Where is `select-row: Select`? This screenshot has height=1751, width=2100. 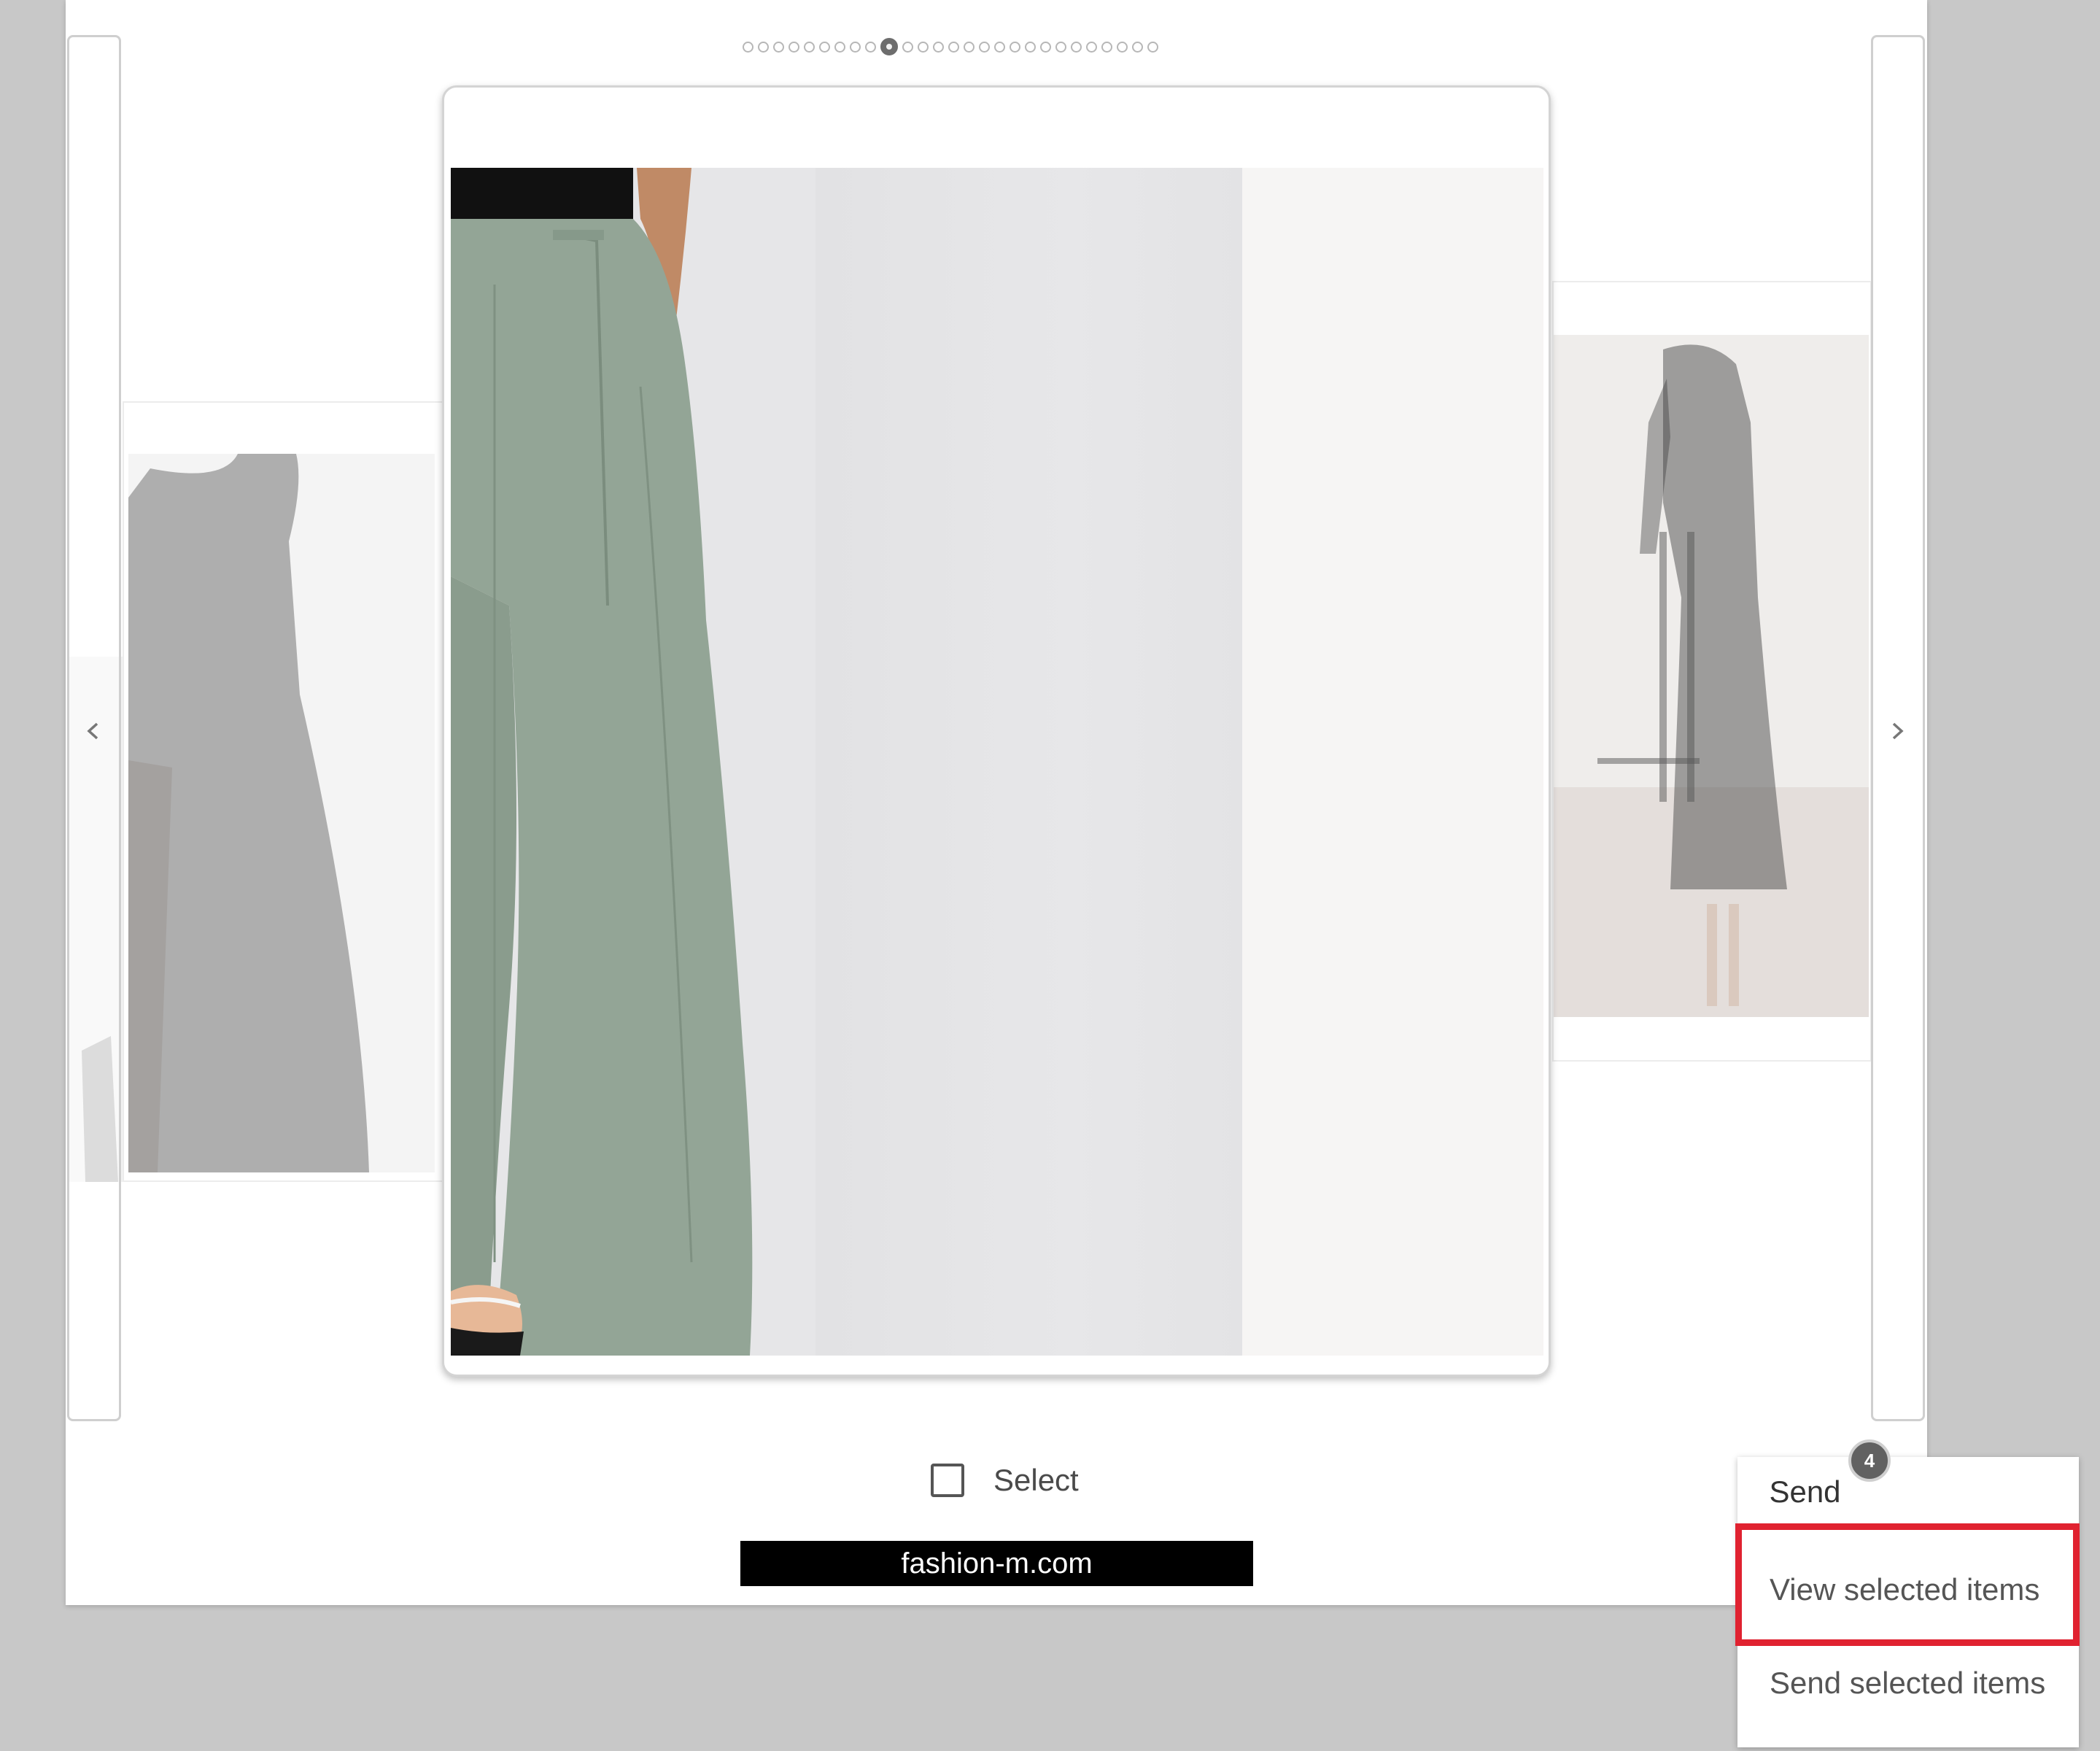 select-row: Select is located at coordinates (1005, 1480).